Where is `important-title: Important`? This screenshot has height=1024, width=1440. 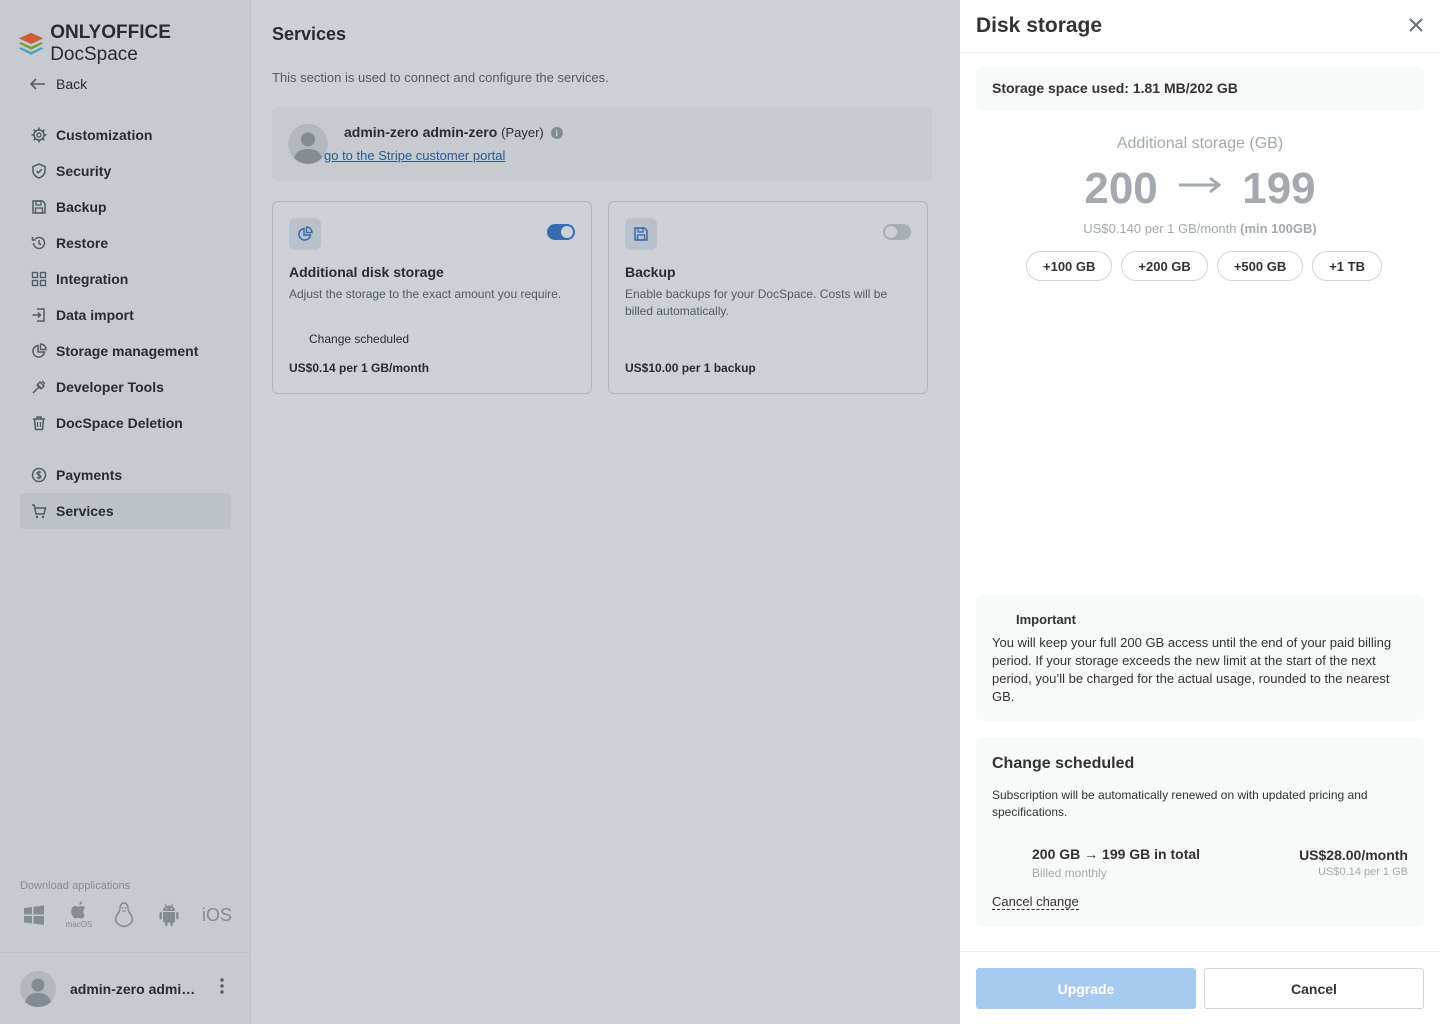
important-title: Important is located at coordinates (1046, 619).